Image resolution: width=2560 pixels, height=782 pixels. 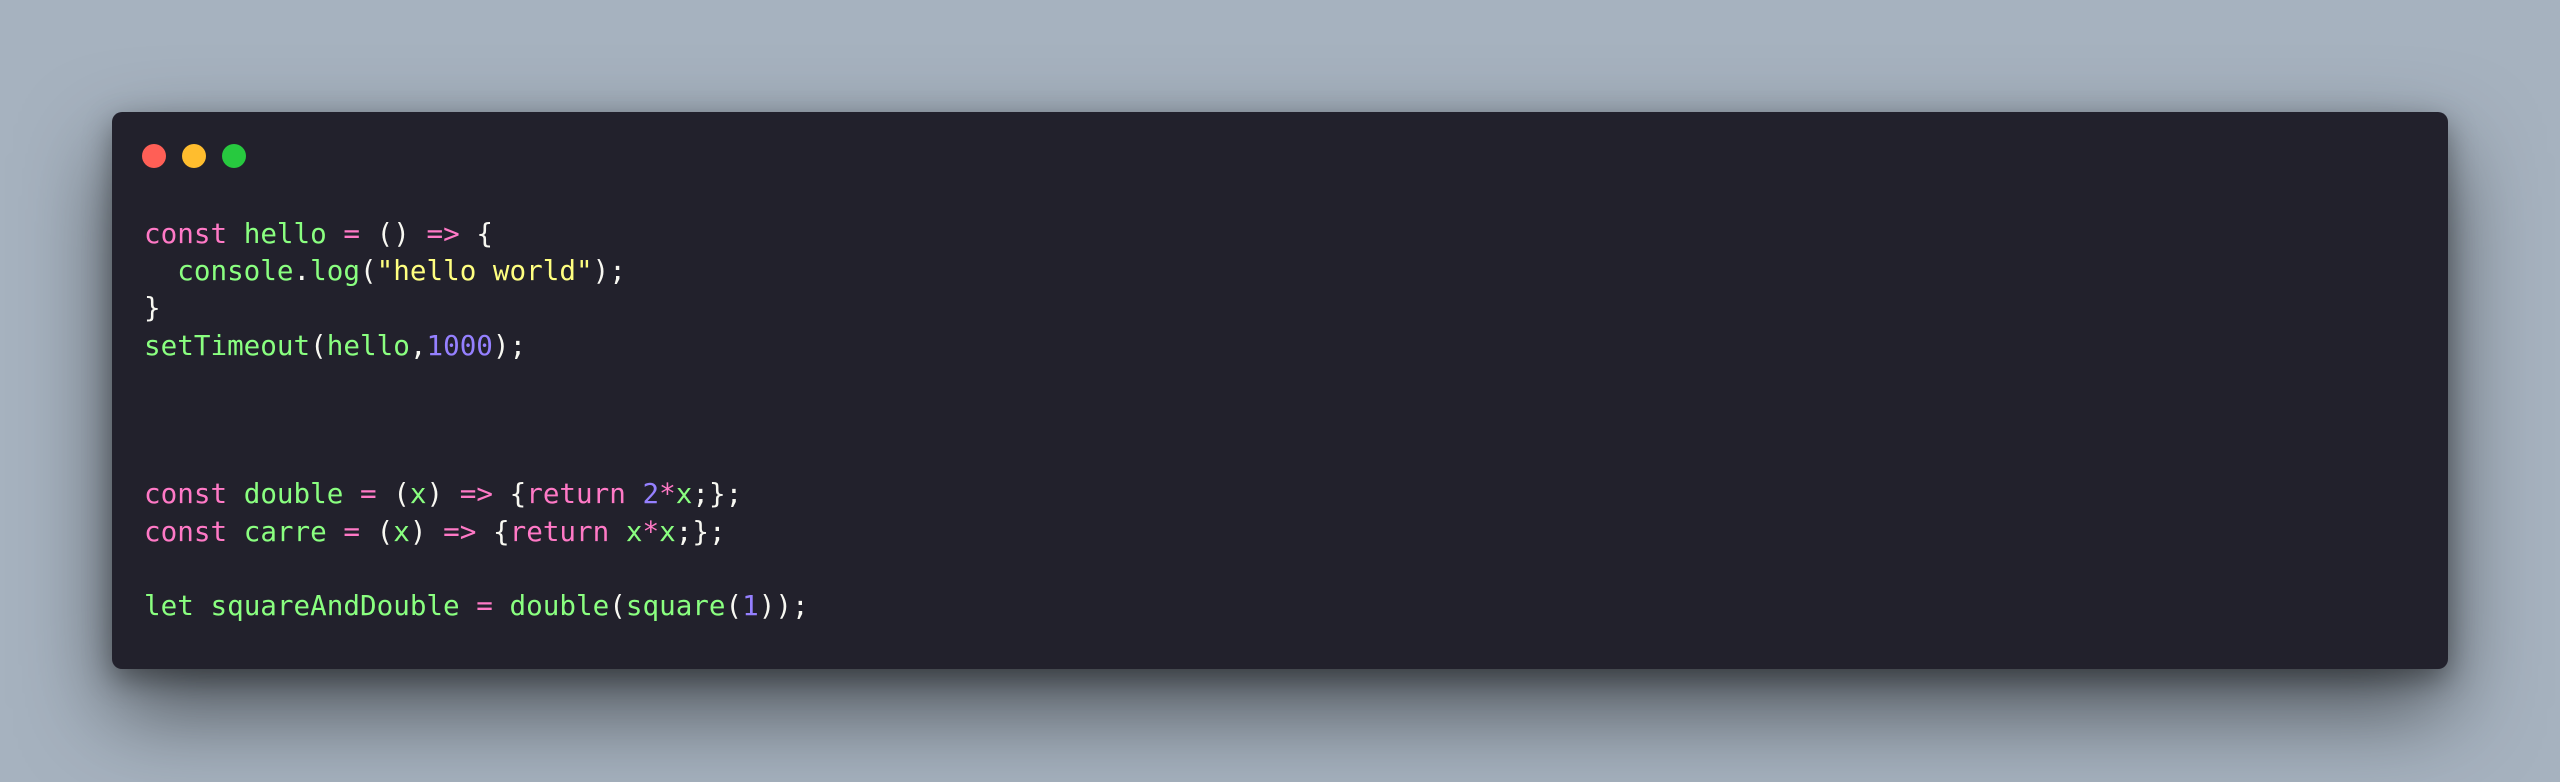 I want to click on minimize-button, so click(x=194, y=156).